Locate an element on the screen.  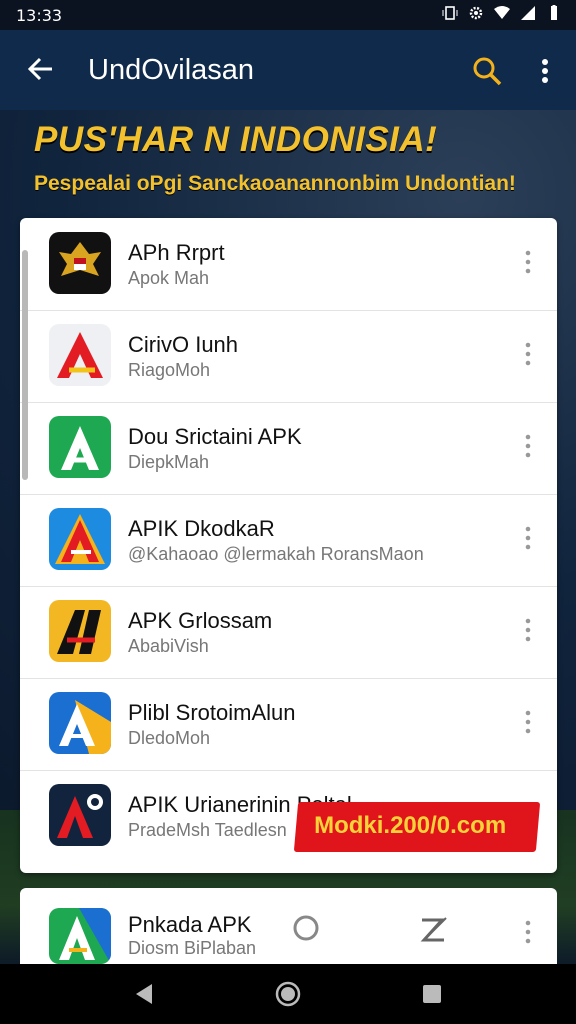
app-subtitle: PradeMsh Taedlesn is located at coordinates (207, 830).